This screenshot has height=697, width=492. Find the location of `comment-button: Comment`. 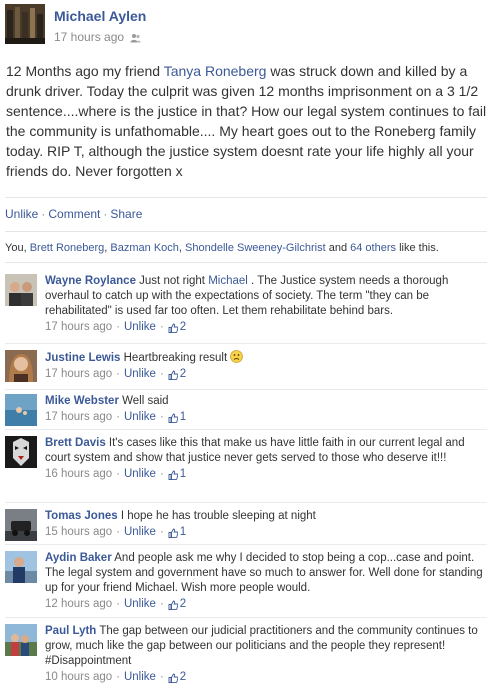

comment-button: Comment is located at coordinates (74, 214).